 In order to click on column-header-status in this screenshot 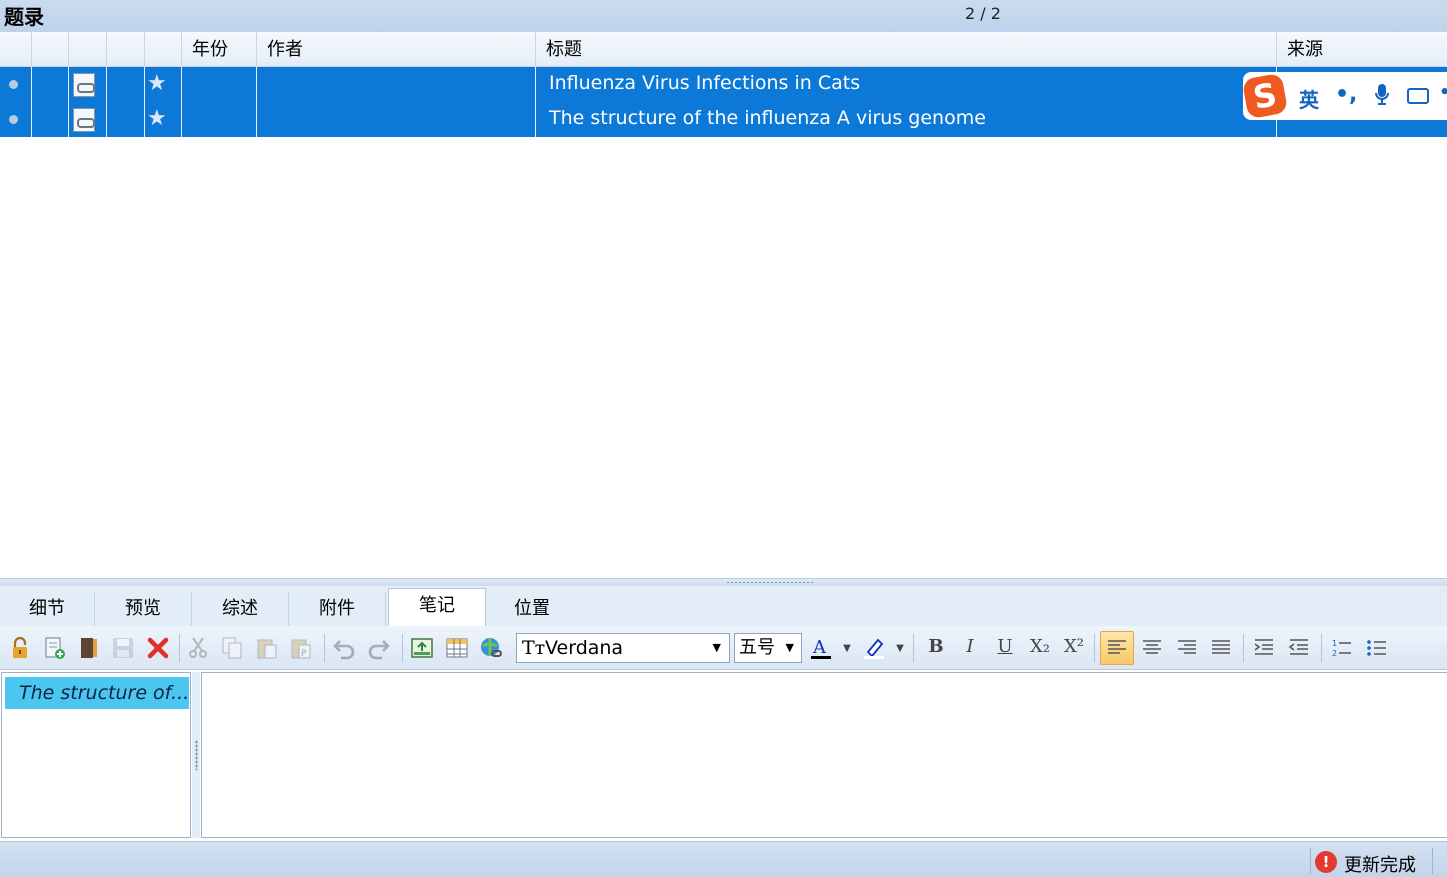, I will do `click(16, 49)`.